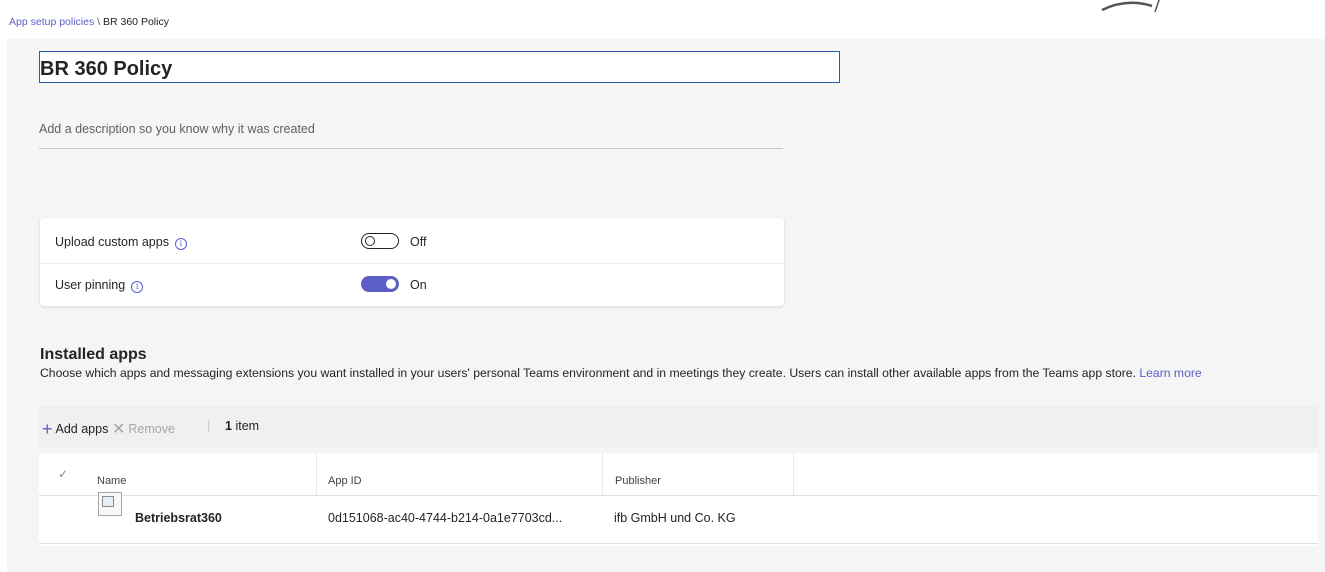 The height and width of the screenshot is (572, 1325). Describe the element at coordinates (460, 474) in the screenshot. I see `column-header-app-id: App ID` at that location.